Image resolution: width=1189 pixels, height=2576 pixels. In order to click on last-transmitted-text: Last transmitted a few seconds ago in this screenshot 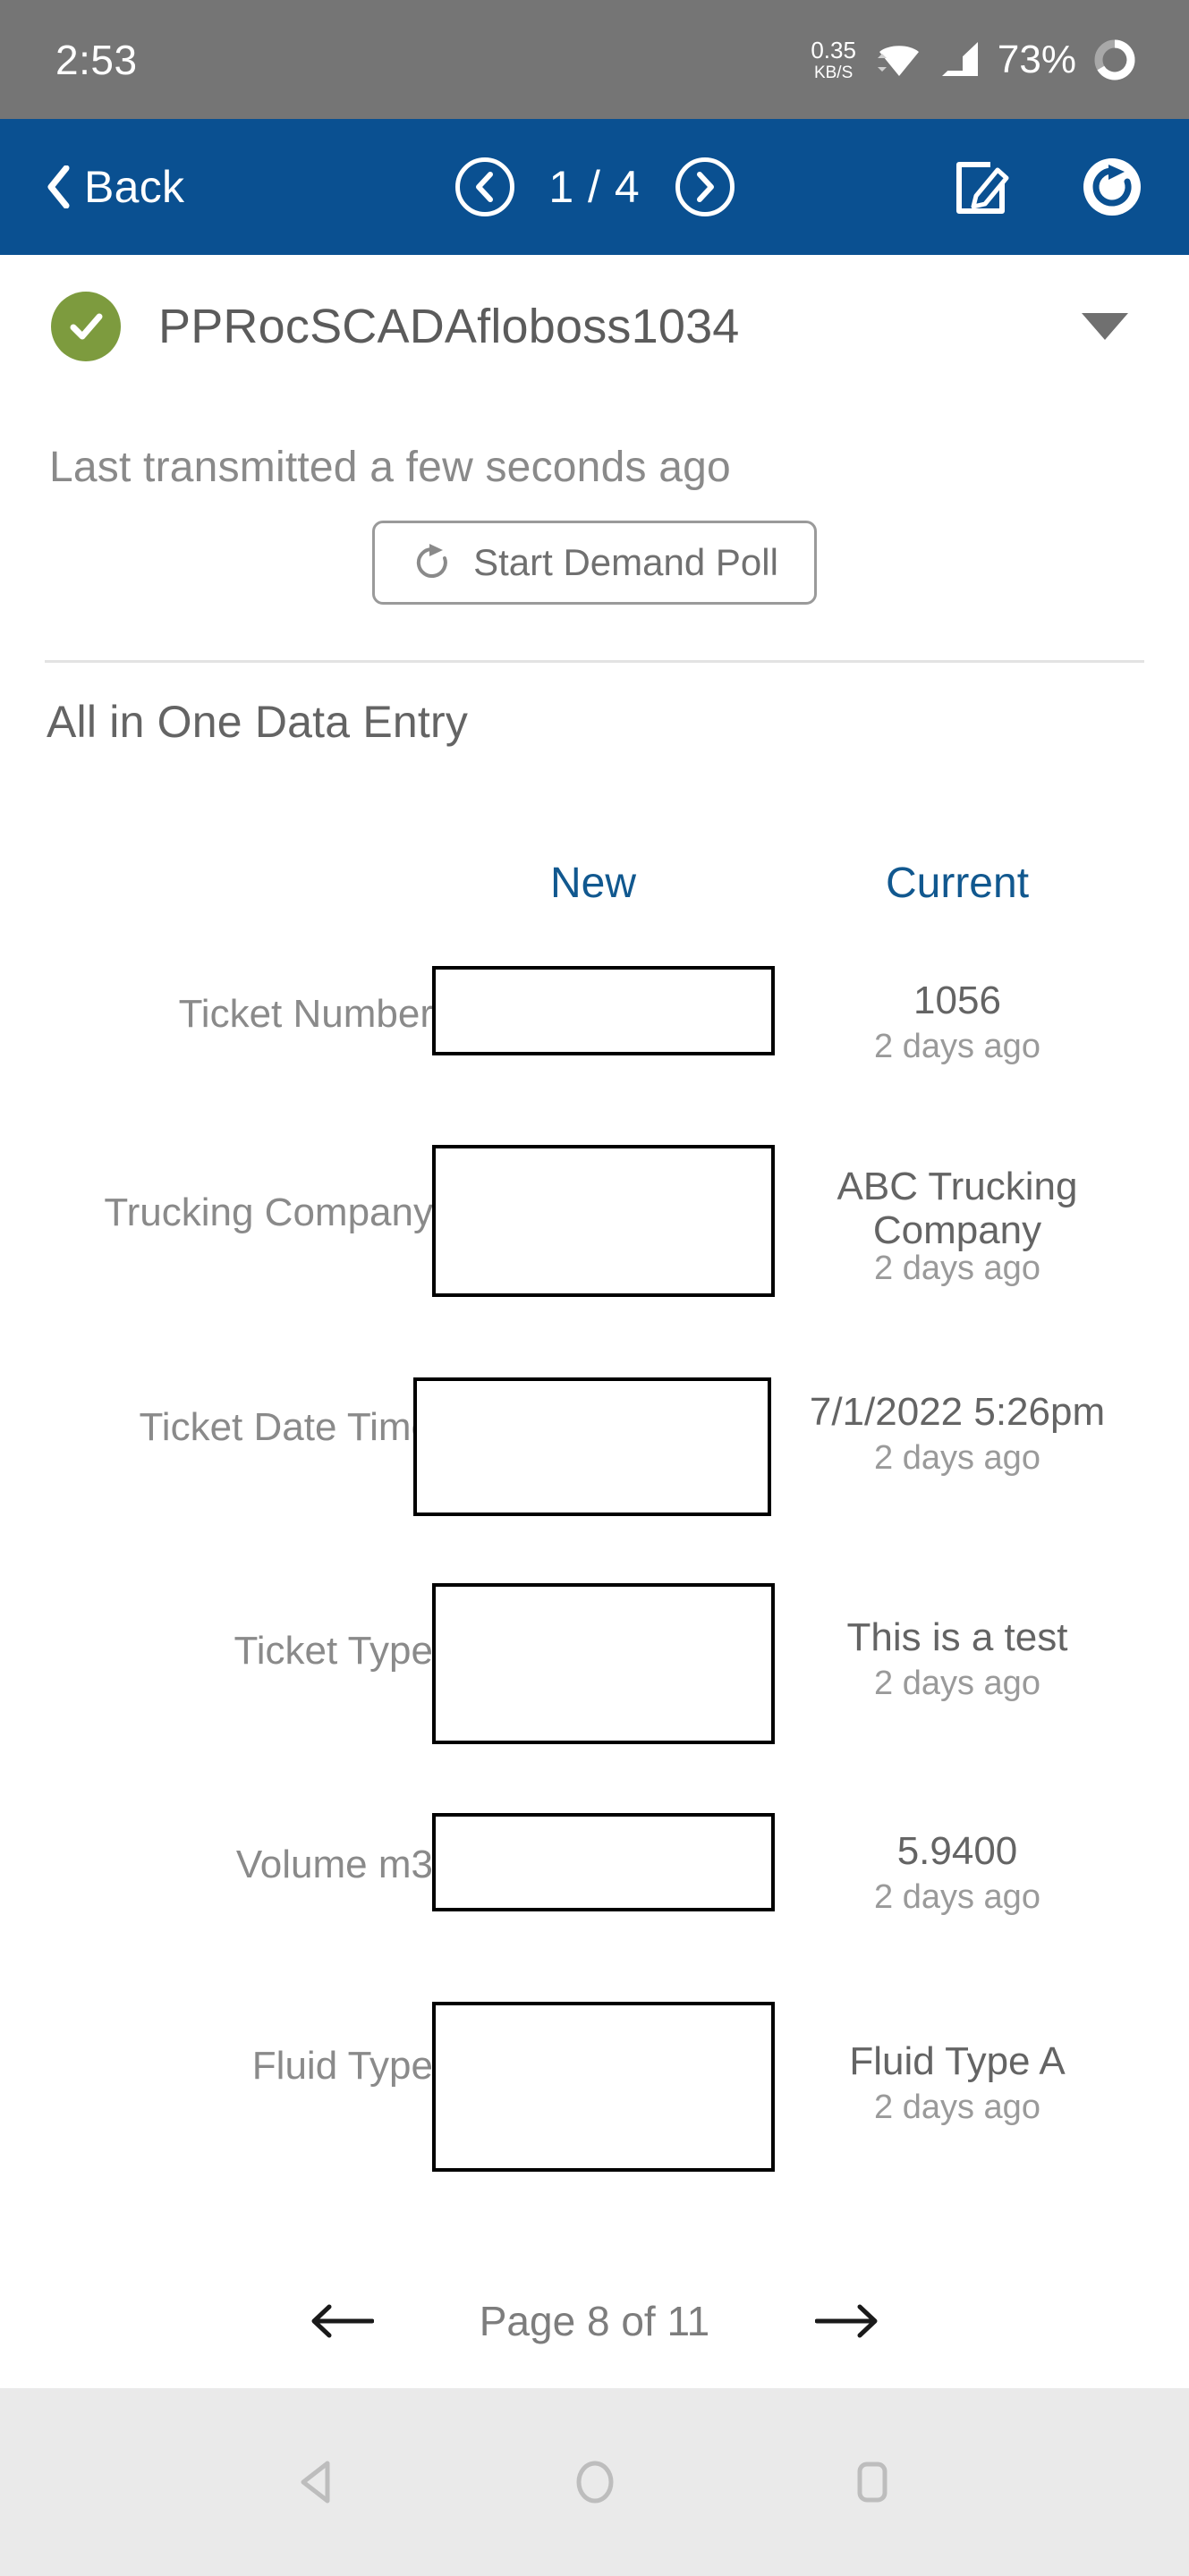, I will do `click(390, 467)`.